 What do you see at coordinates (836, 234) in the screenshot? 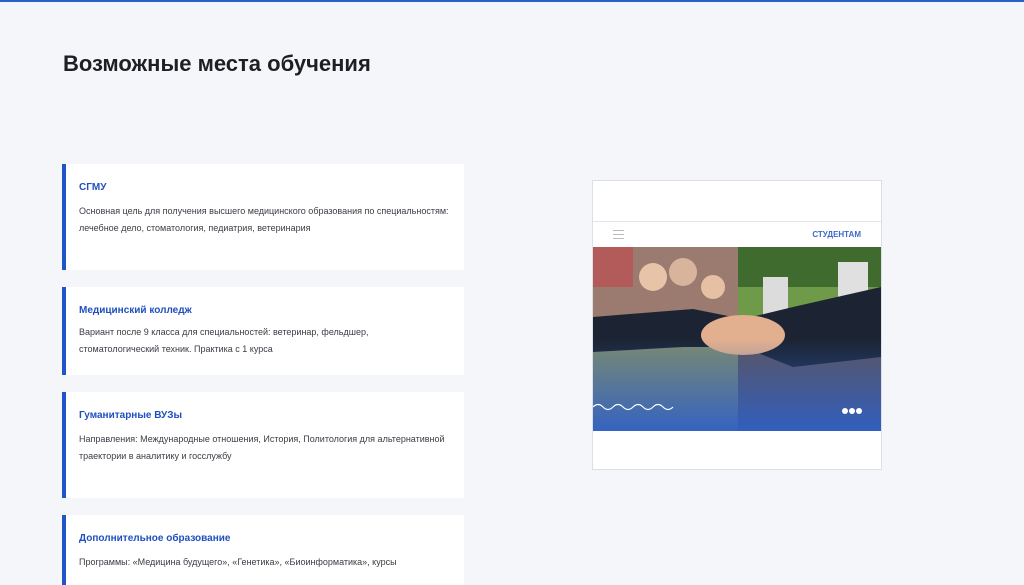
I see `students-link: СТУДЕНТАМ` at bounding box center [836, 234].